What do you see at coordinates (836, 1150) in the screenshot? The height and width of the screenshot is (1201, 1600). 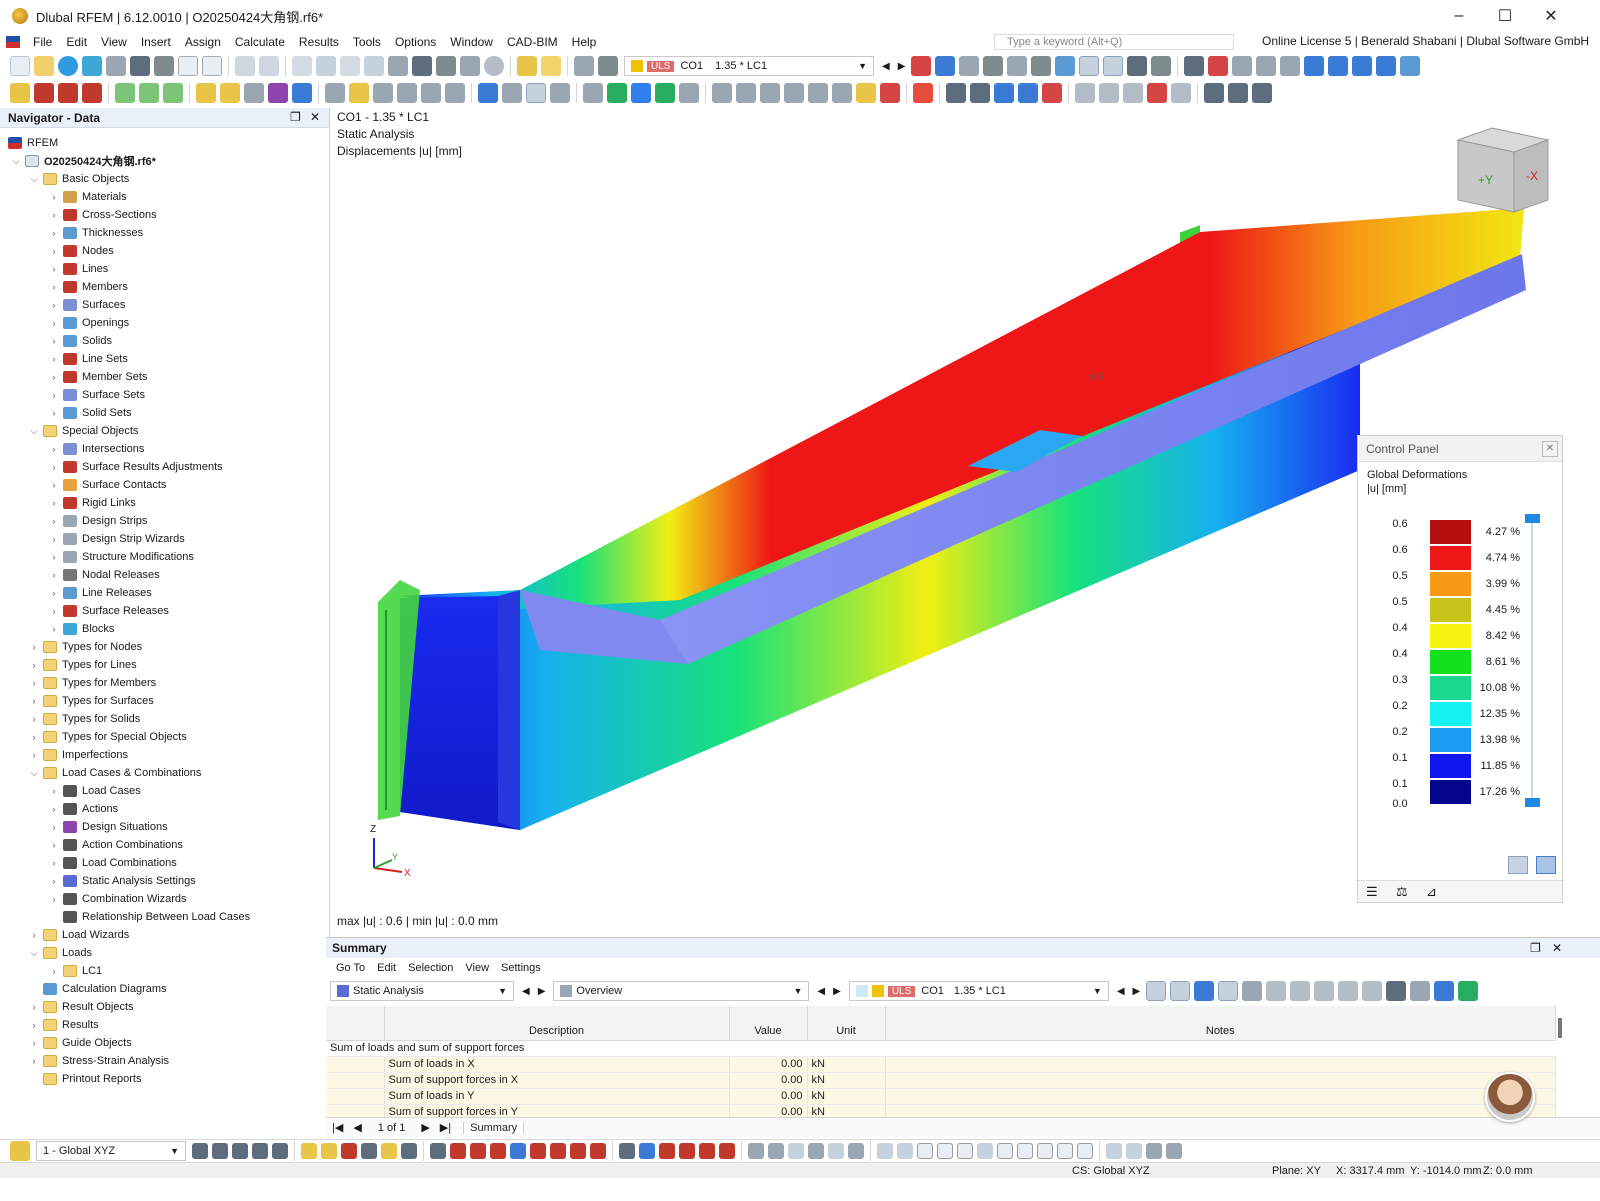 I see `dxf-icon` at bounding box center [836, 1150].